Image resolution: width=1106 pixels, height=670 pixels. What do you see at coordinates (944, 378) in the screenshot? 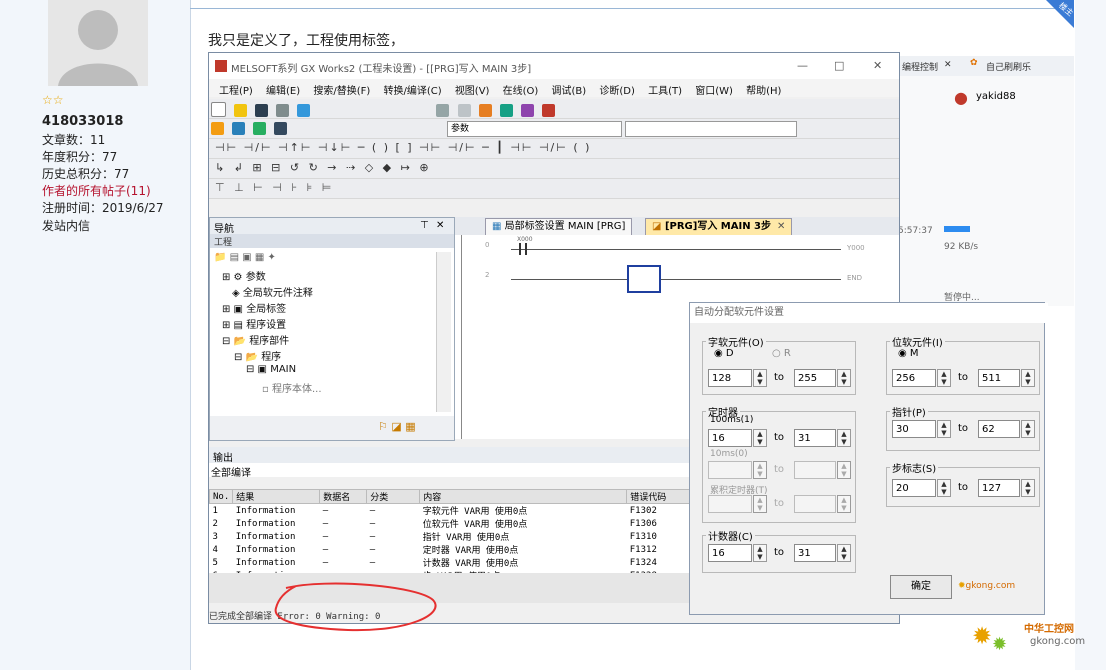
I see `bit-from-spinner: ▲ ▼` at bounding box center [944, 378].